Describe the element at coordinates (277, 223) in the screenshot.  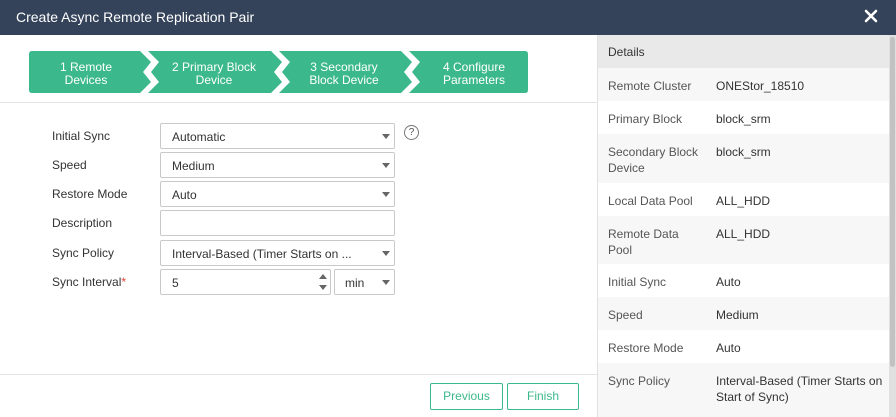
I see `description-input` at that location.